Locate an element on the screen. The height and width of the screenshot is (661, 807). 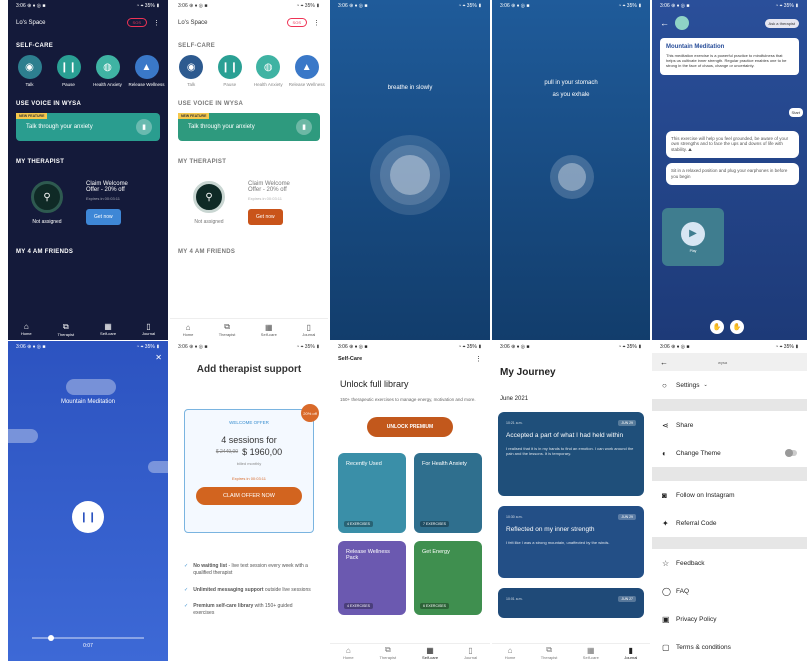
play-icon: ▶ is located at coordinates (693, 233).